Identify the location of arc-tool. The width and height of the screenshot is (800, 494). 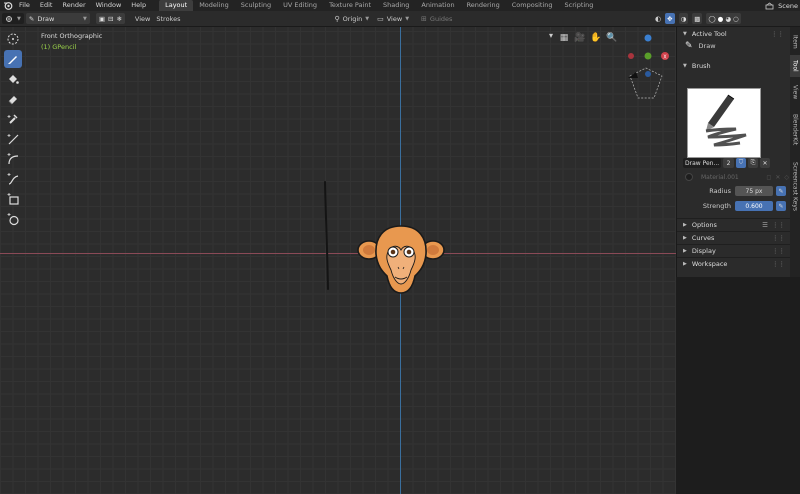
(13, 159).